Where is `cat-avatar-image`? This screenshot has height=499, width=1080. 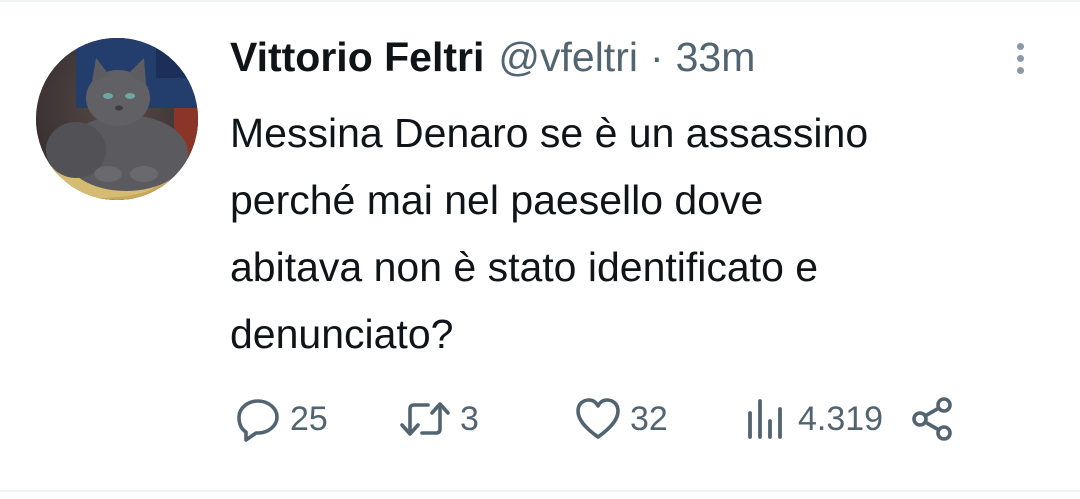 cat-avatar-image is located at coordinates (117, 119).